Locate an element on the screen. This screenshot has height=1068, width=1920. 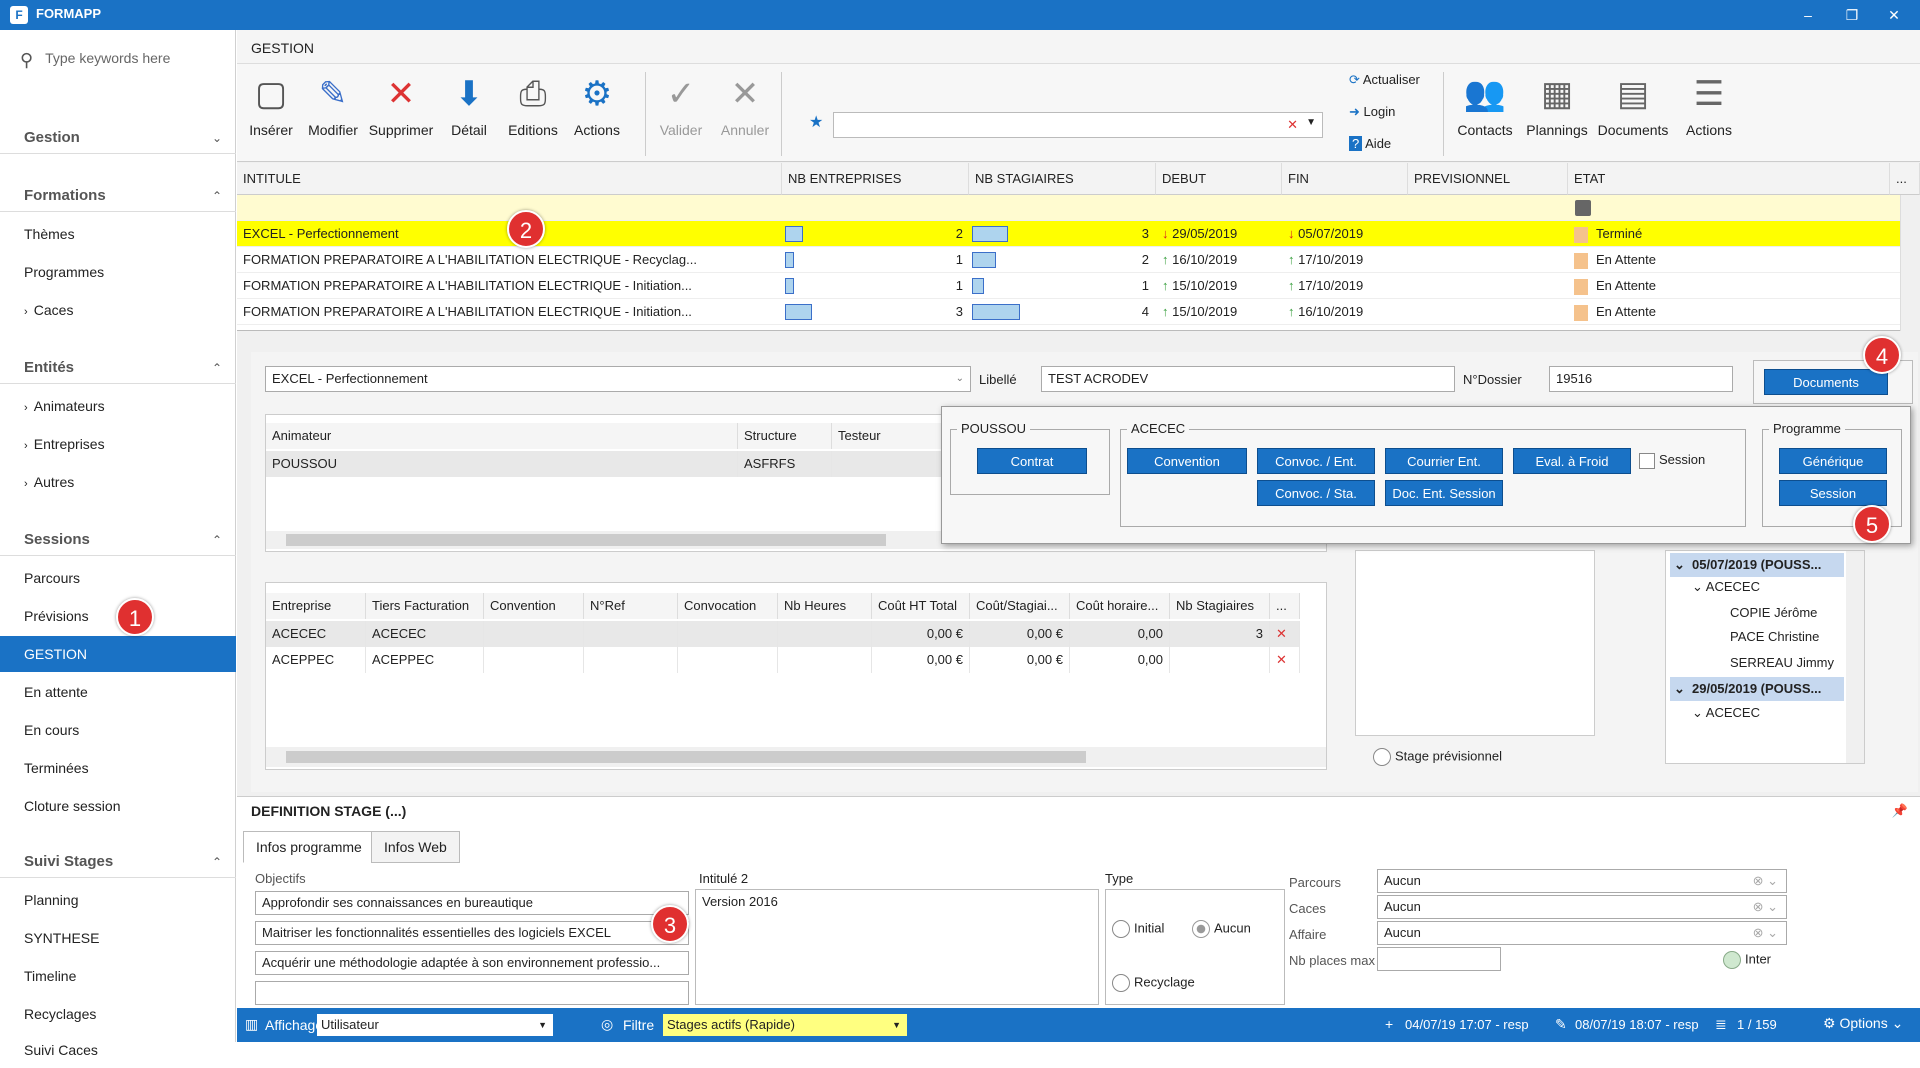
sidebar-item-autres: › Autres is located at coordinates (118, 482).